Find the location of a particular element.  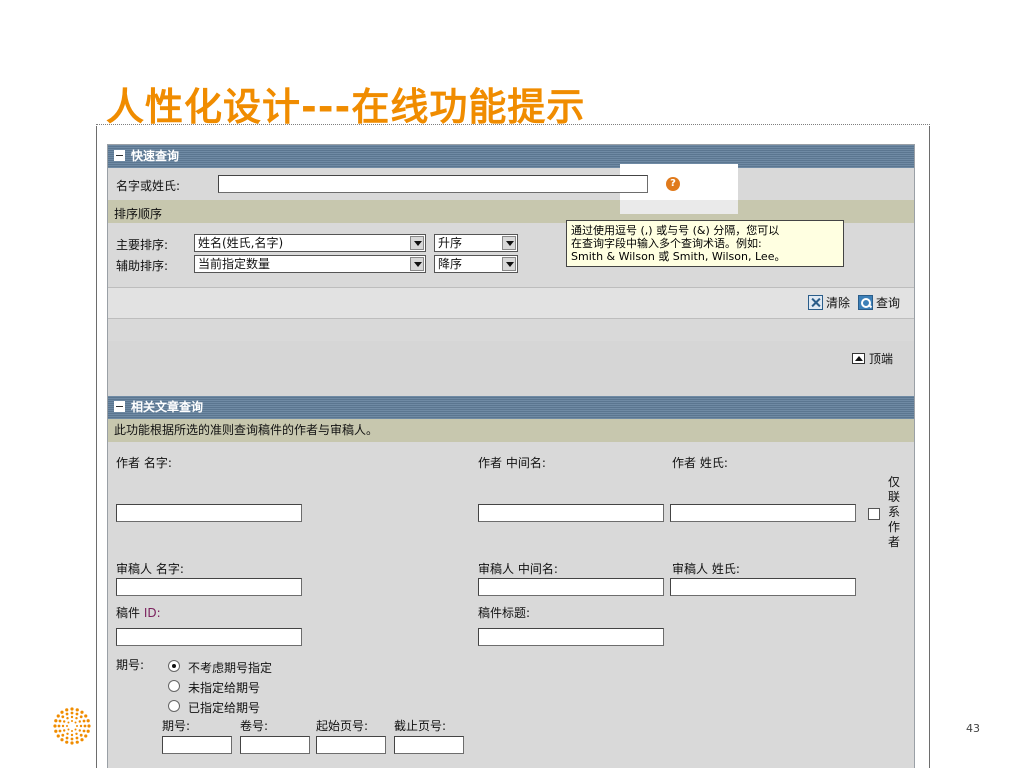

manuscript-id-input is located at coordinates (209, 637).